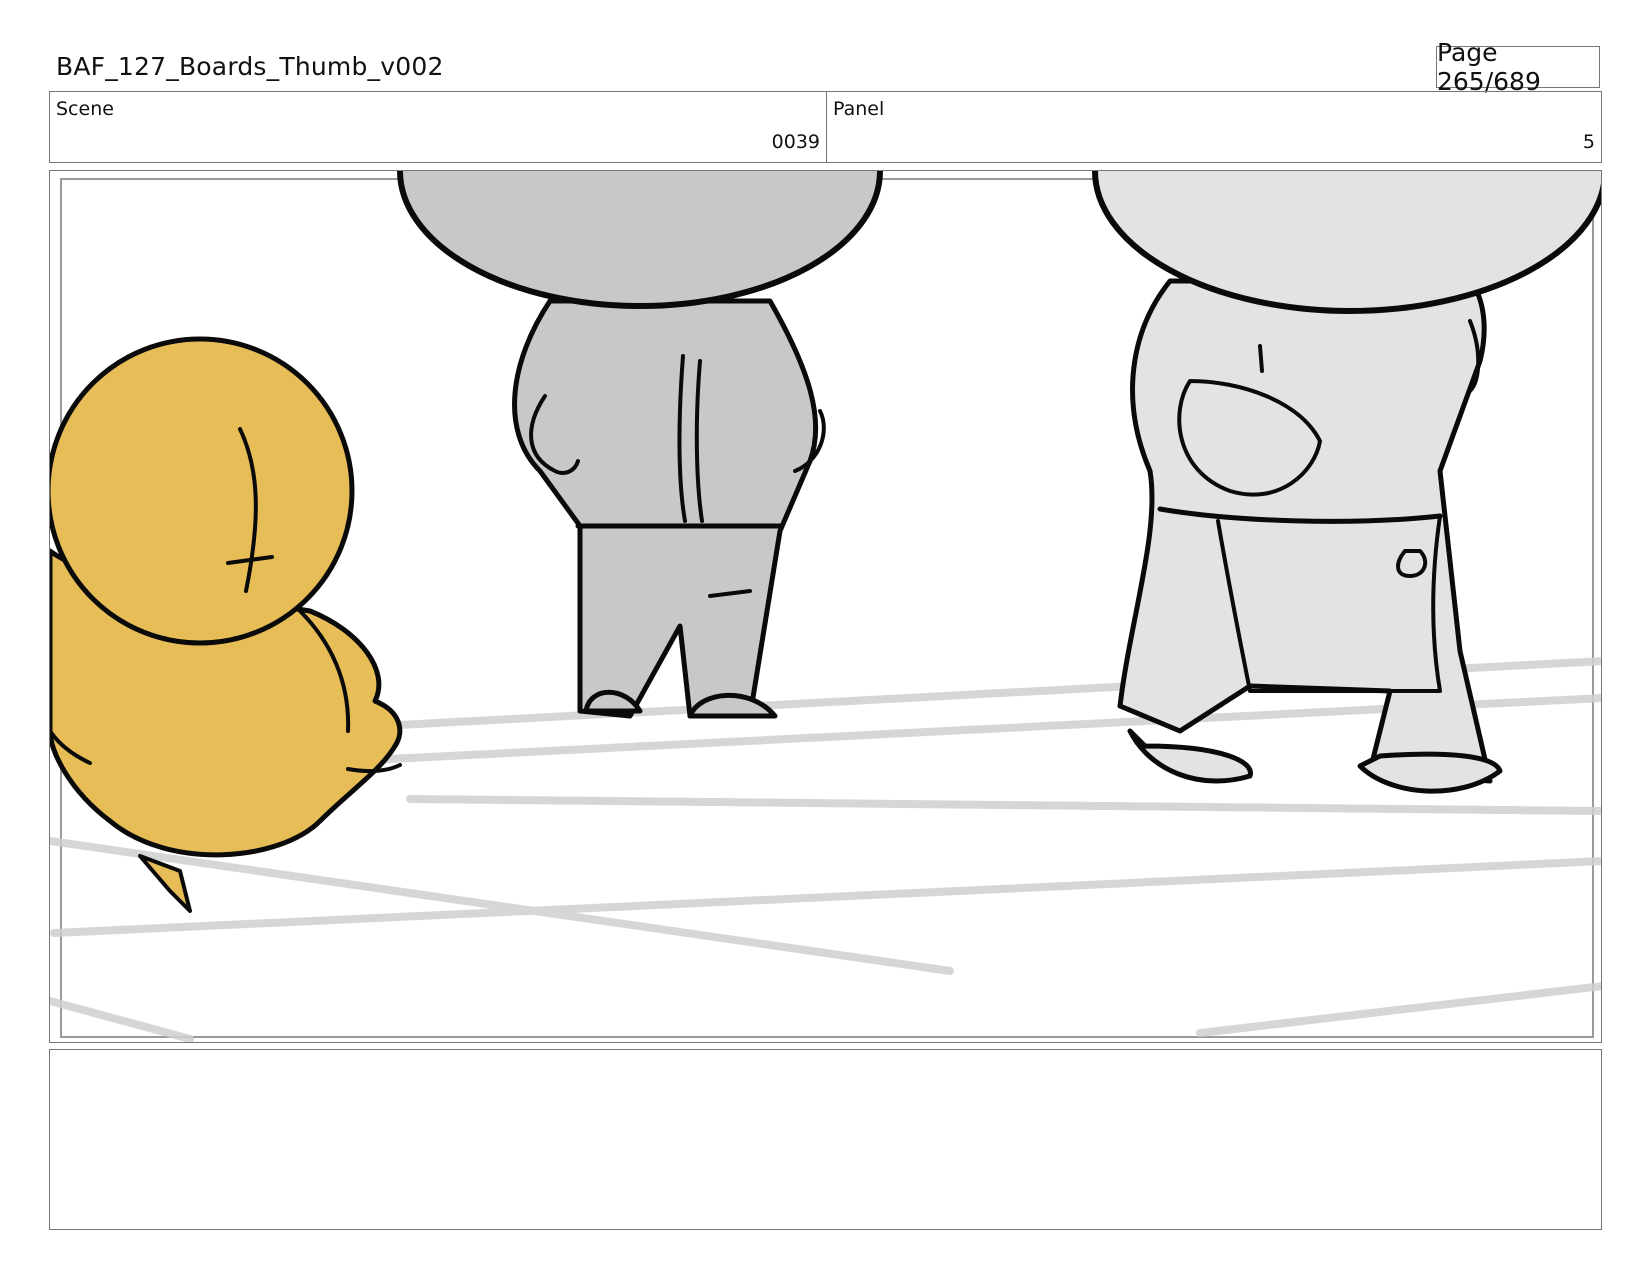  I want to click on panel-label: Panel, so click(859, 109).